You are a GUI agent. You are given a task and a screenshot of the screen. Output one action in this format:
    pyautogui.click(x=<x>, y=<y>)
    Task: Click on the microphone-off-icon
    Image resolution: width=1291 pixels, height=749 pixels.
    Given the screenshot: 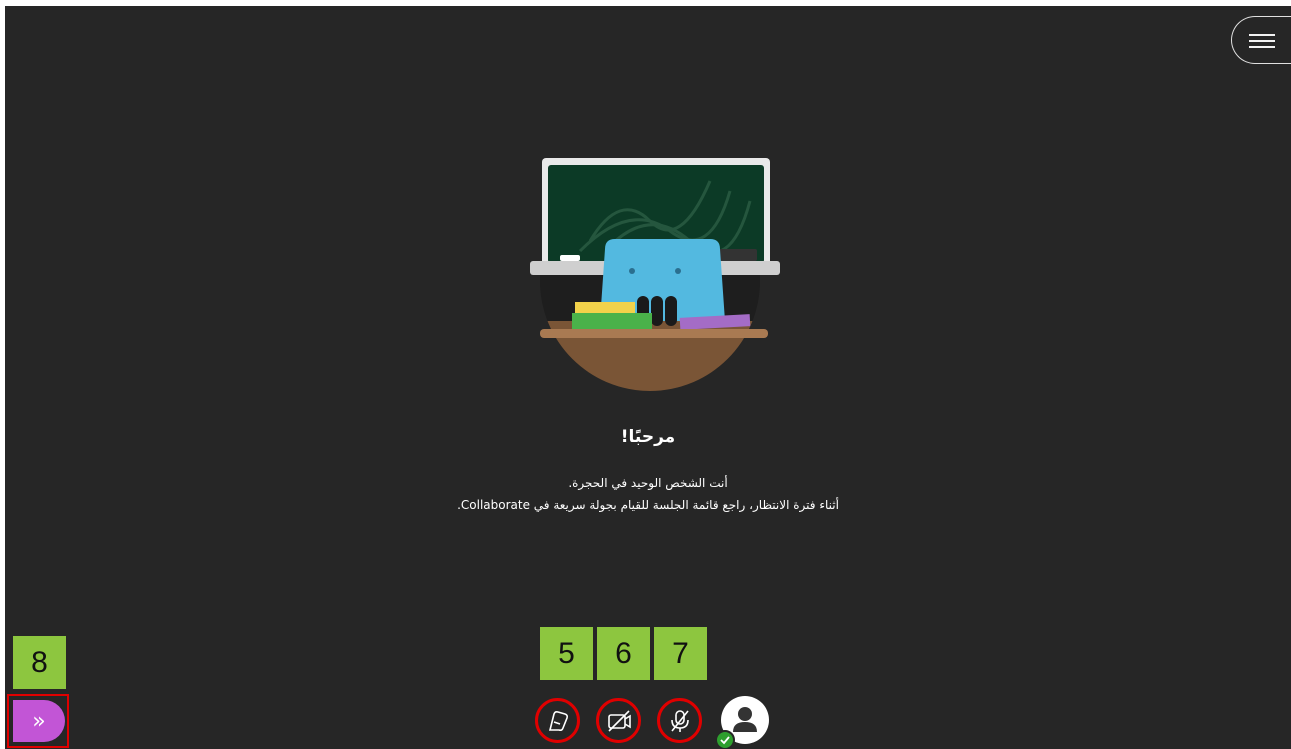 What is the action you would take?
    pyautogui.click(x=679, y=720)
    